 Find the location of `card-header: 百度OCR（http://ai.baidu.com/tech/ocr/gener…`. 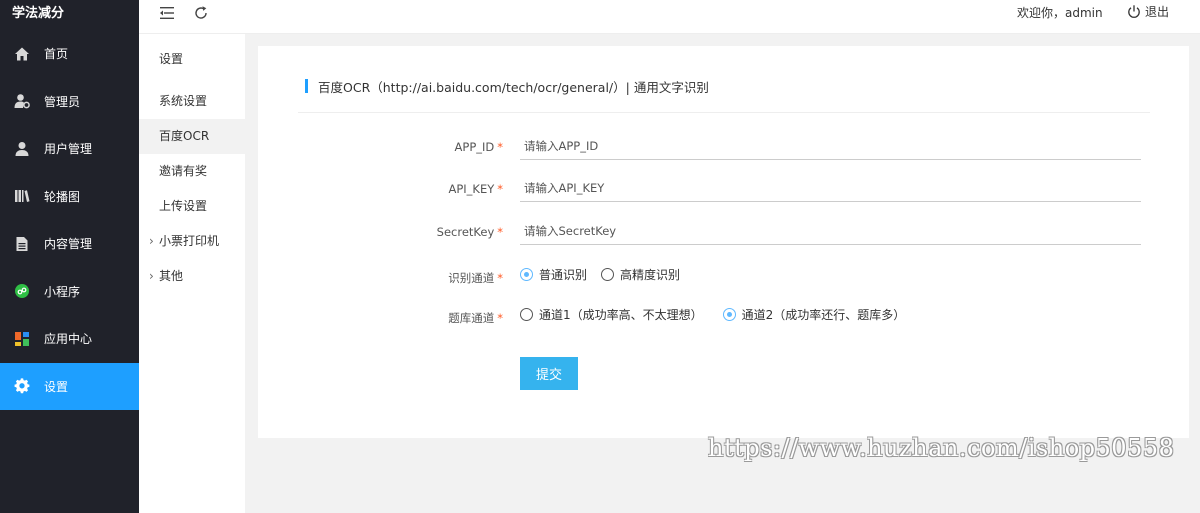

card-header: 百度OCR（http://ai.baidu.com/tech/ocr/gener… is located at coordinates (724, 92).